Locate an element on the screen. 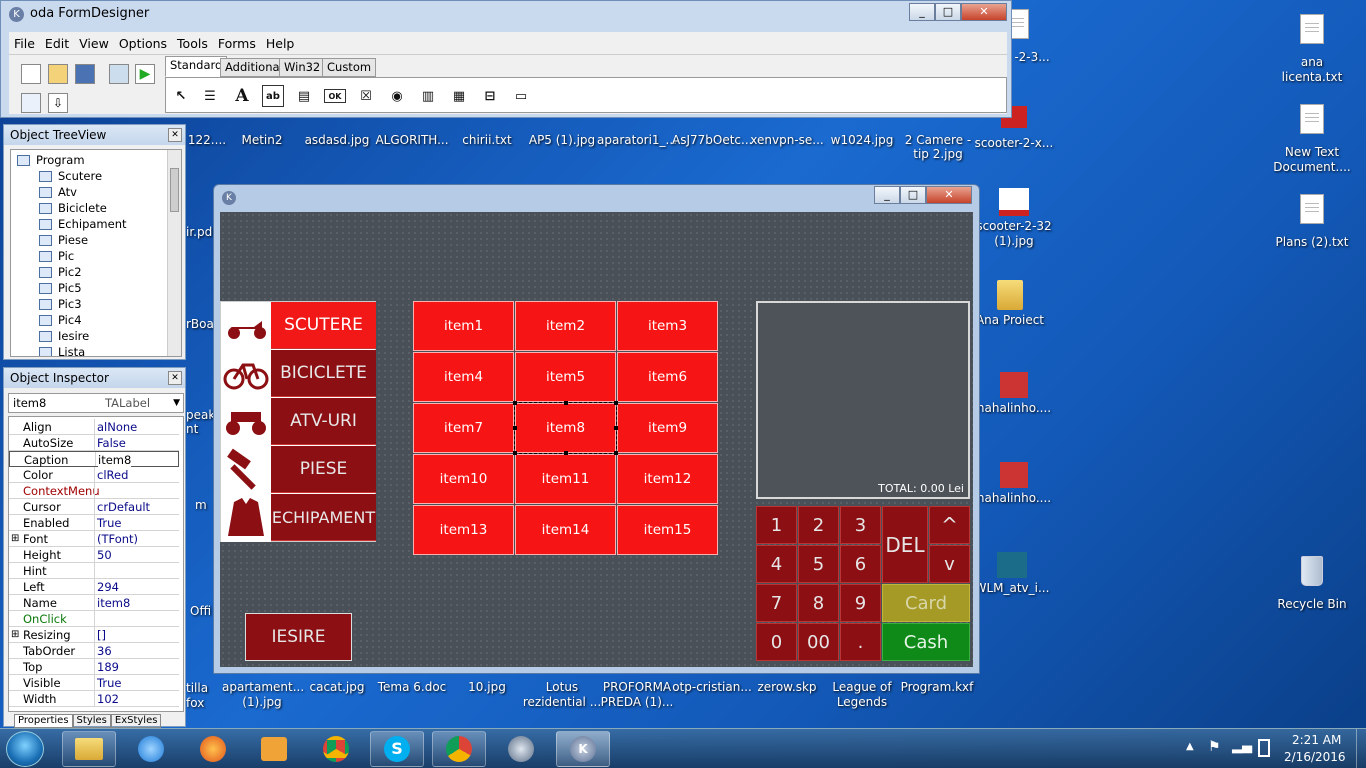  clock-date: 2/16/2016 is located at coordinates (1315, 757).